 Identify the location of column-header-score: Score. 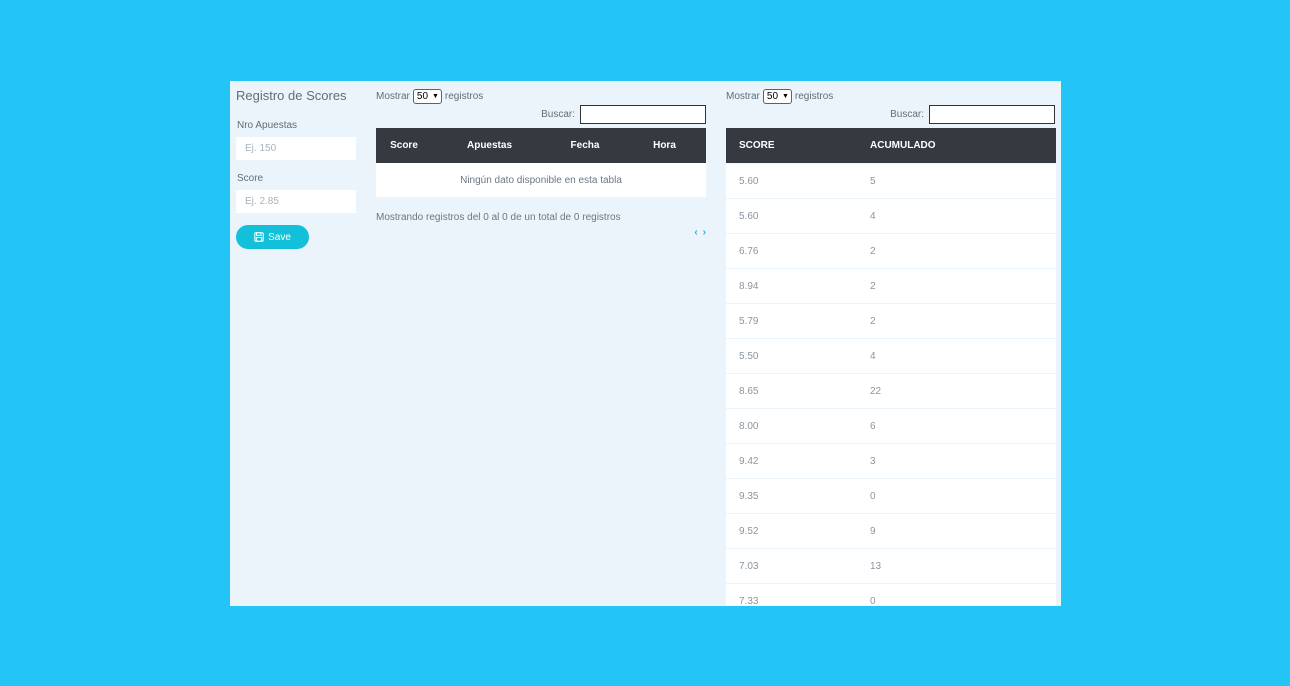
(404, 145).